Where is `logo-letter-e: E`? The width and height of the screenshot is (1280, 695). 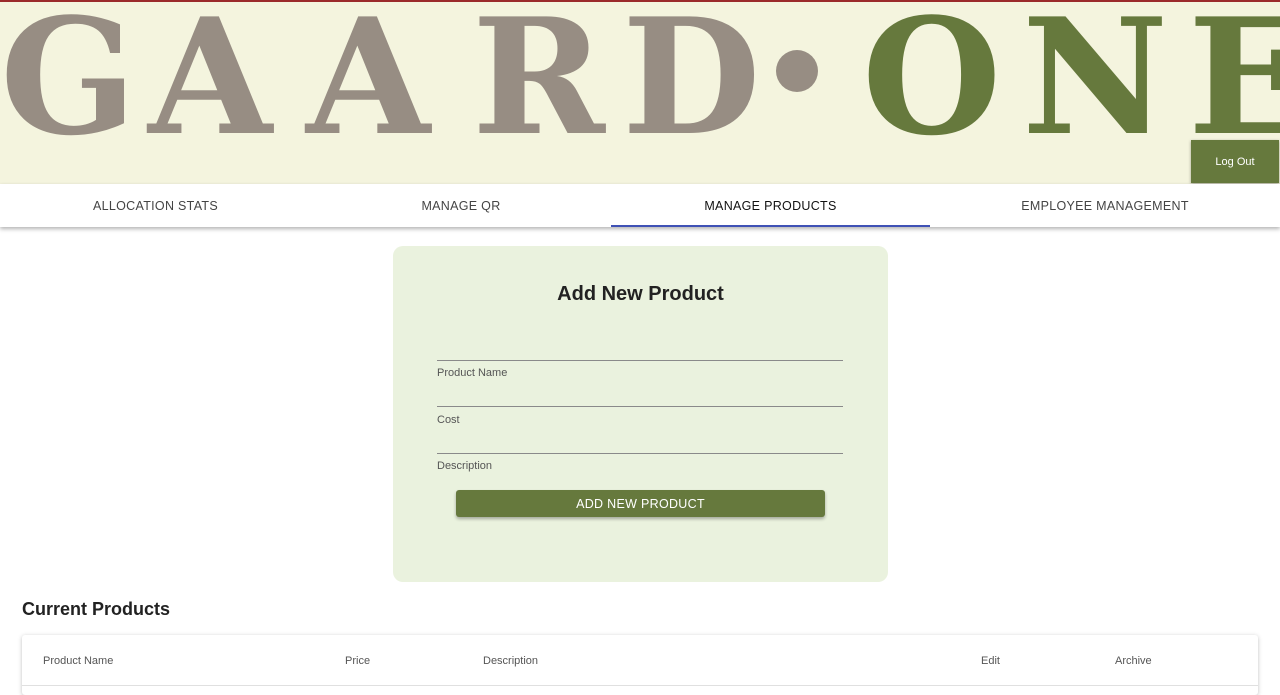 logo-letter-e: E is located at coordinates (1234, 86).